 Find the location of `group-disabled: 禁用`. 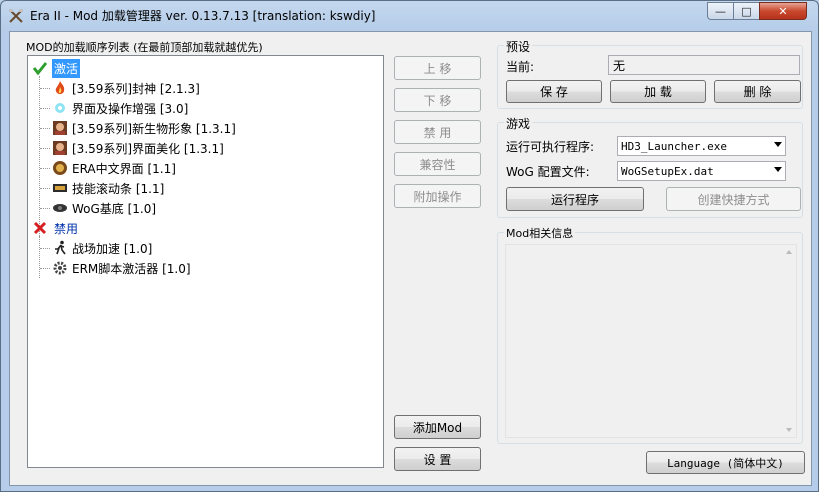

group-disabled: 禁用 is located at coordinates (56, 228).